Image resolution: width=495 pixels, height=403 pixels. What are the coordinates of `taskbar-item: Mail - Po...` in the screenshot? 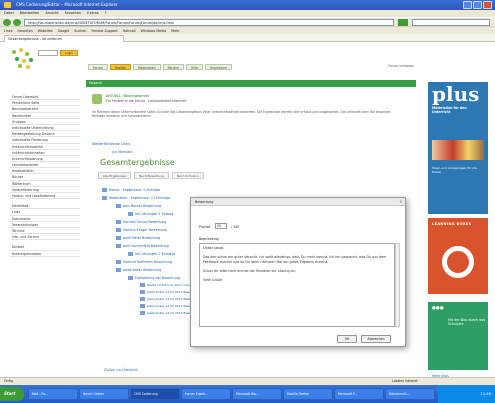 It's located at (53, 394).